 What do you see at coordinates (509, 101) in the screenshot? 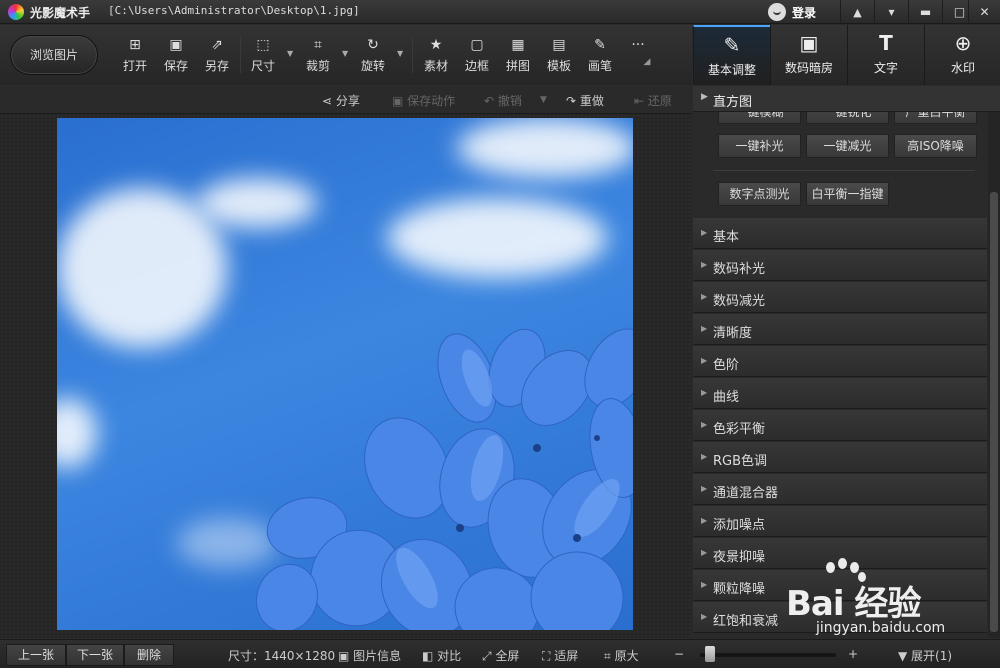
I see `undo-label: 撤销` at bounding box center [509, 101].